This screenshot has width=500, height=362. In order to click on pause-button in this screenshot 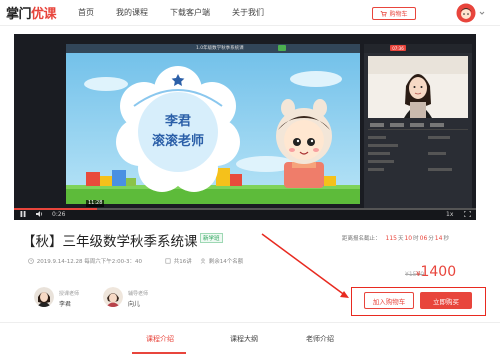, I will do `click(23, 214)`.